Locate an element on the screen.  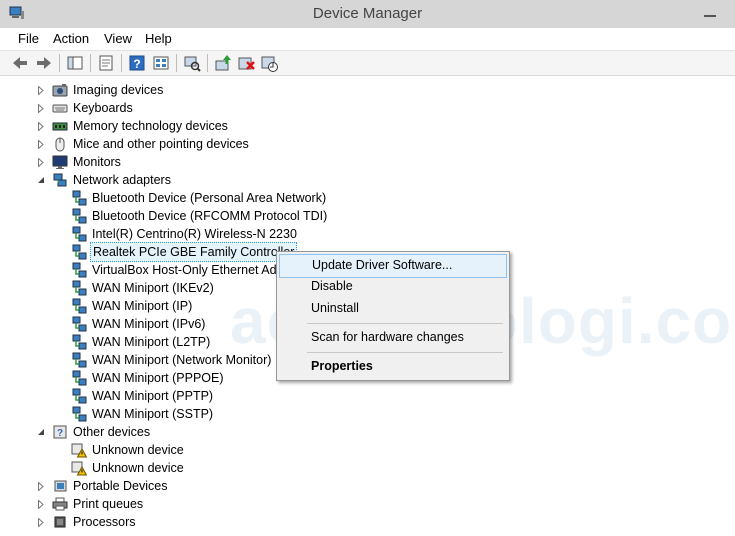
mouse-icon is located at coordinates (60, 144).